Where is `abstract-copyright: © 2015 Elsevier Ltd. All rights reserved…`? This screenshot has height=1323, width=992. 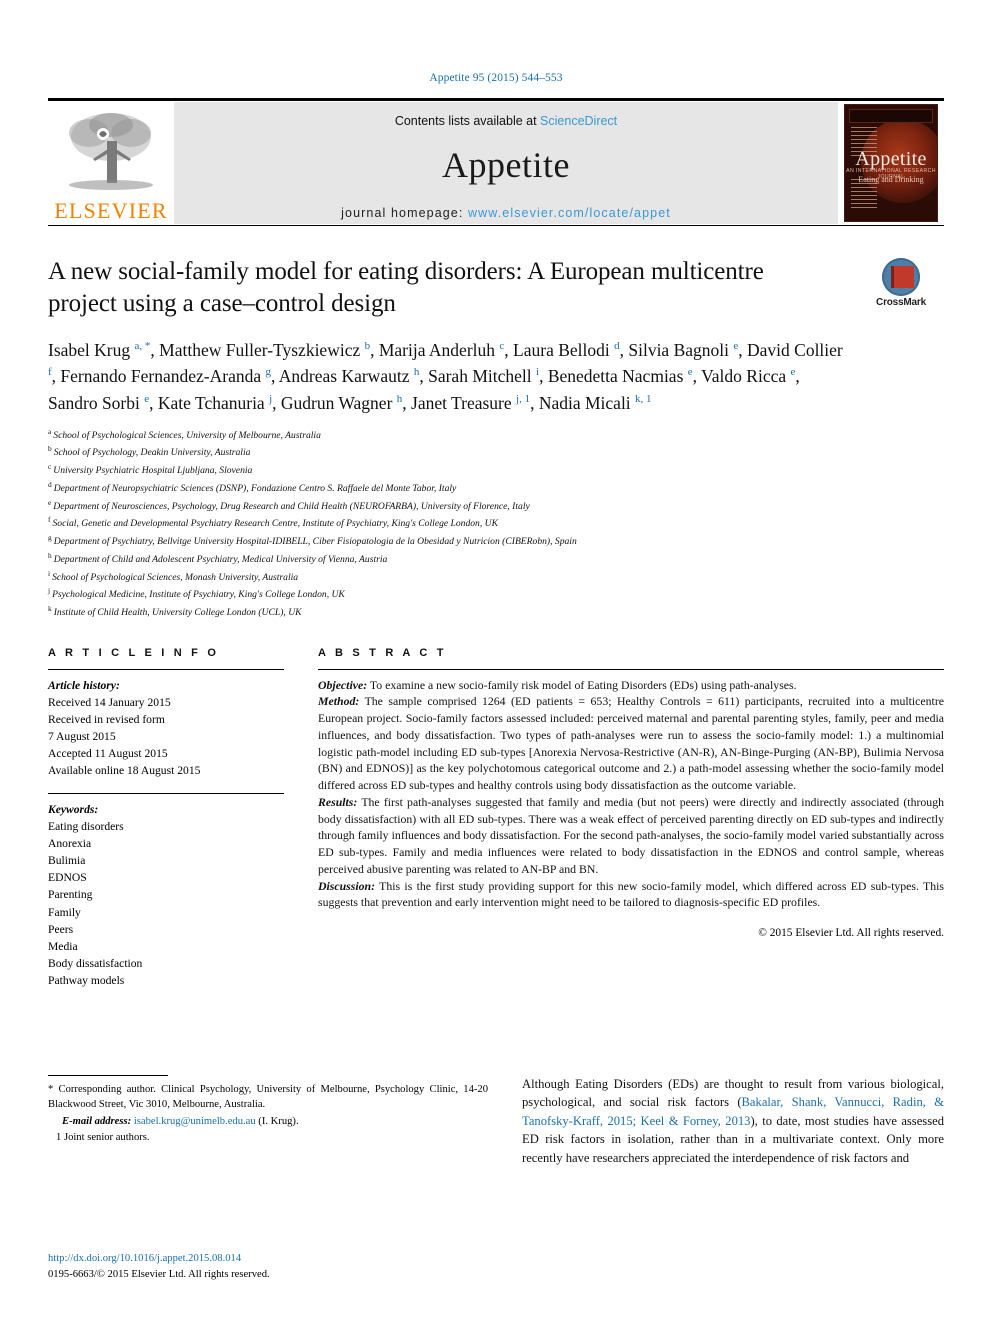 abstract-copyright: © 2015 Elsevier Ltd. All rights reserved… is located at coordinates (851, 933).